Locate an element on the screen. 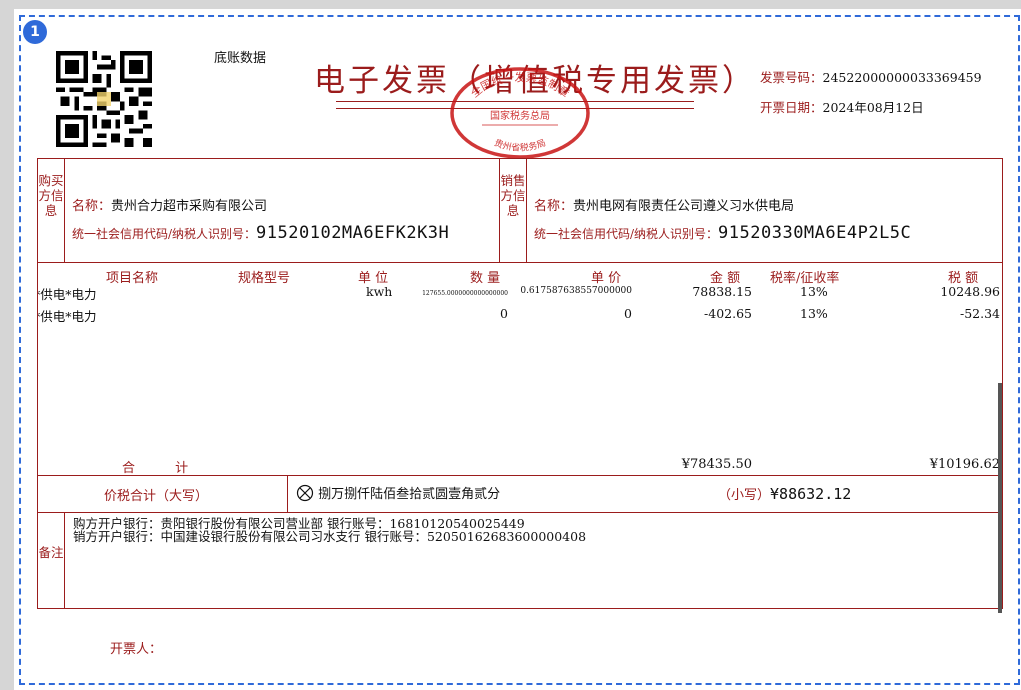 The width and height of the screenshot is (1021, 690). total-in-words: 捌万捌仟陆佰叁拾贰圆壹角贰分 is located at coordinates (398, 492).